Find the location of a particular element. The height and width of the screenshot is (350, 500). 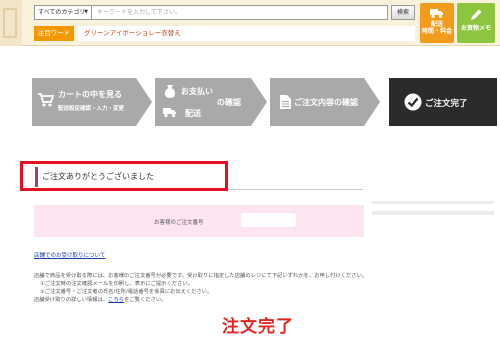

order-number-label: お客様のご注文番号 is located at coordinates (179, 223).